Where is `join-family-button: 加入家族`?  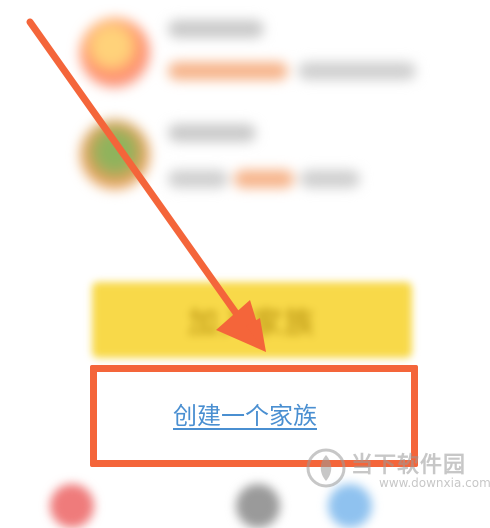
join-family-button: 加入家族 is located at coordinates (252, 320).